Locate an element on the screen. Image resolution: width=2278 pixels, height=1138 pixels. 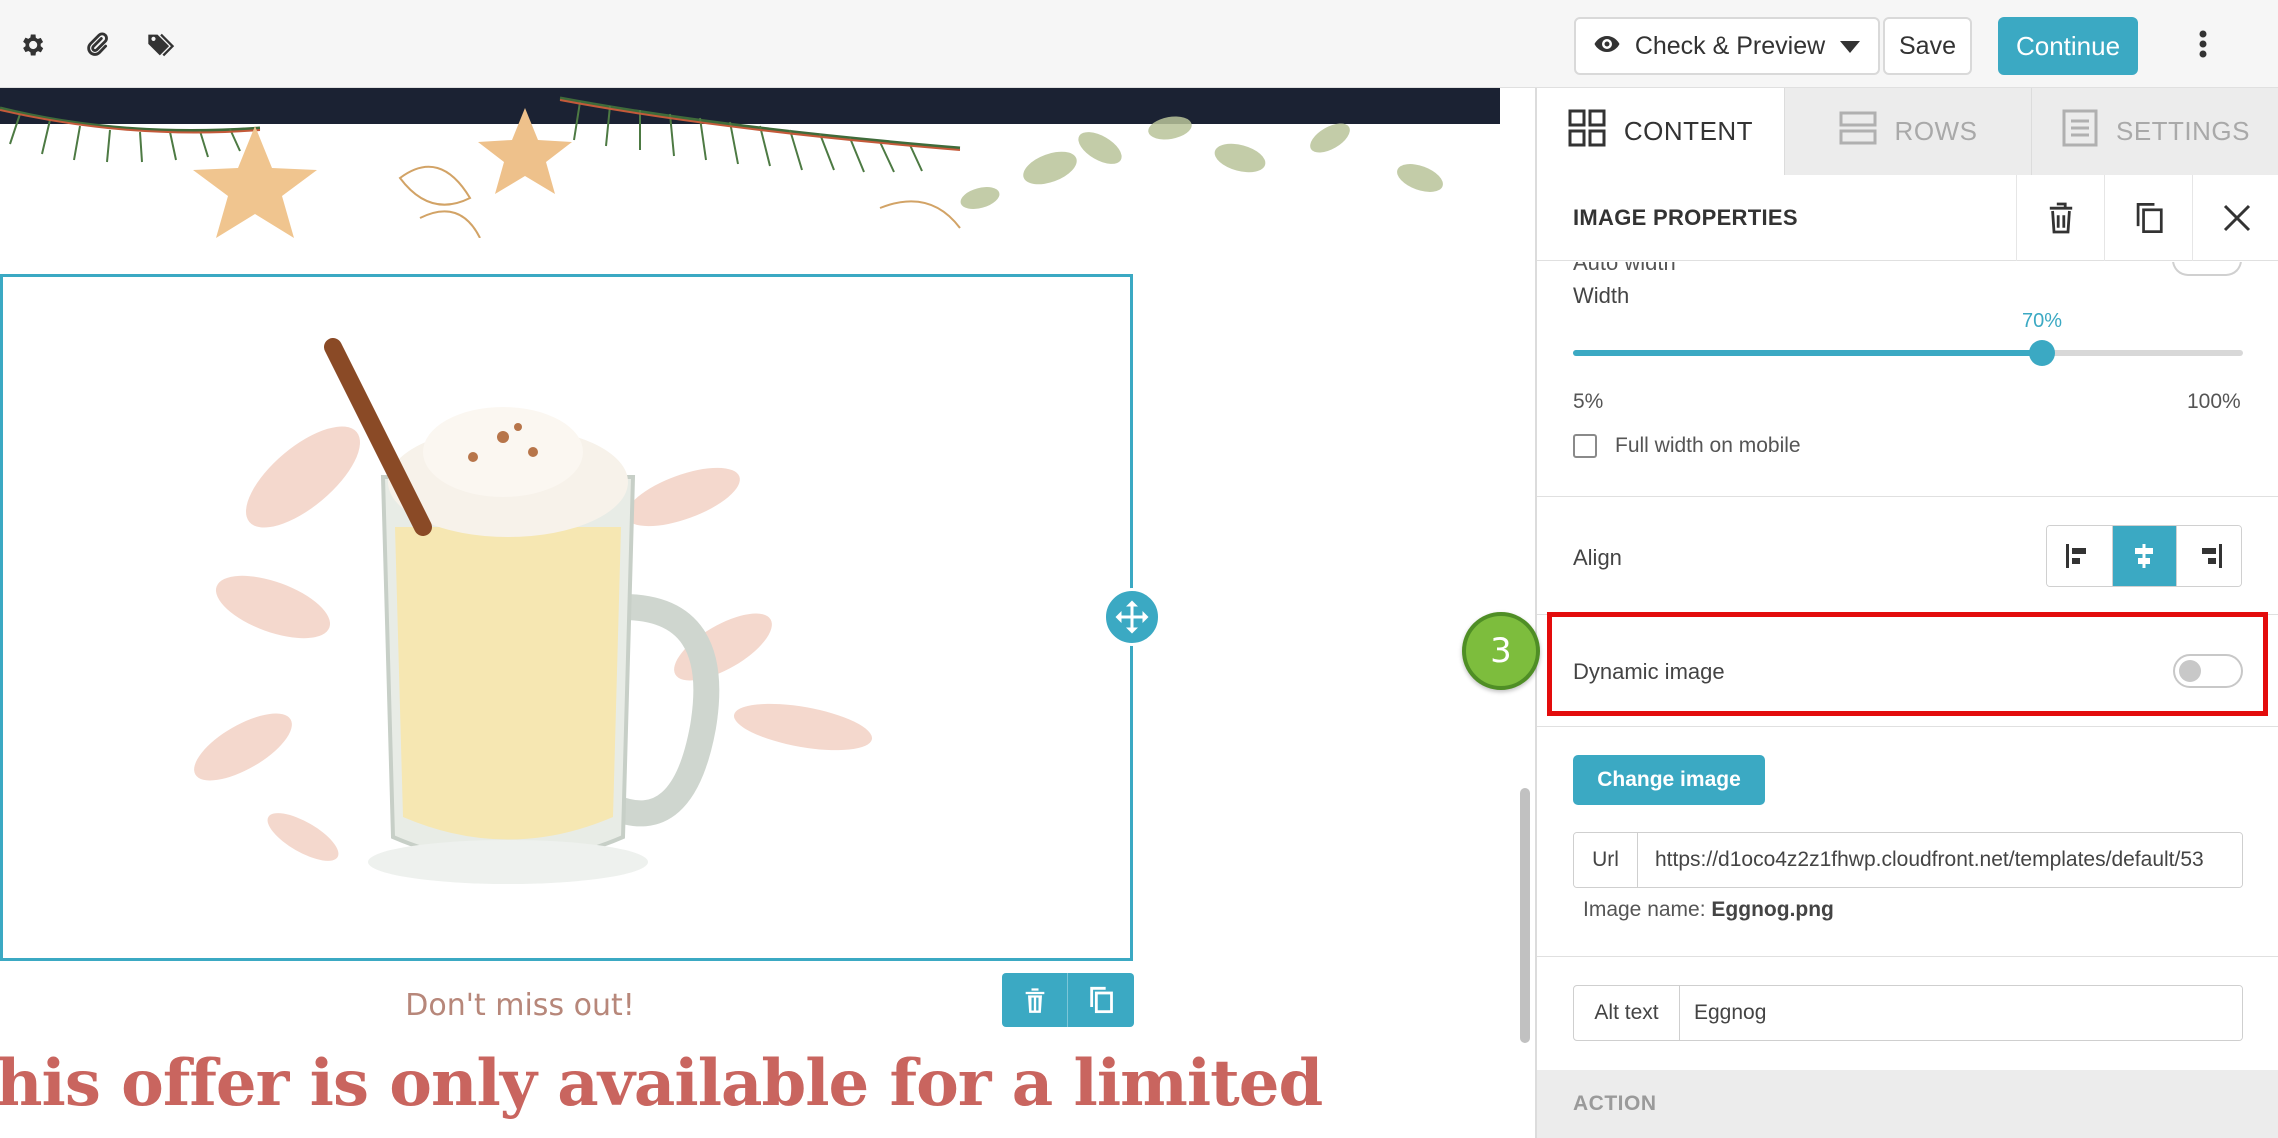
image-name: Image name: Eggnog.png is located at coordinates (1708, 910).